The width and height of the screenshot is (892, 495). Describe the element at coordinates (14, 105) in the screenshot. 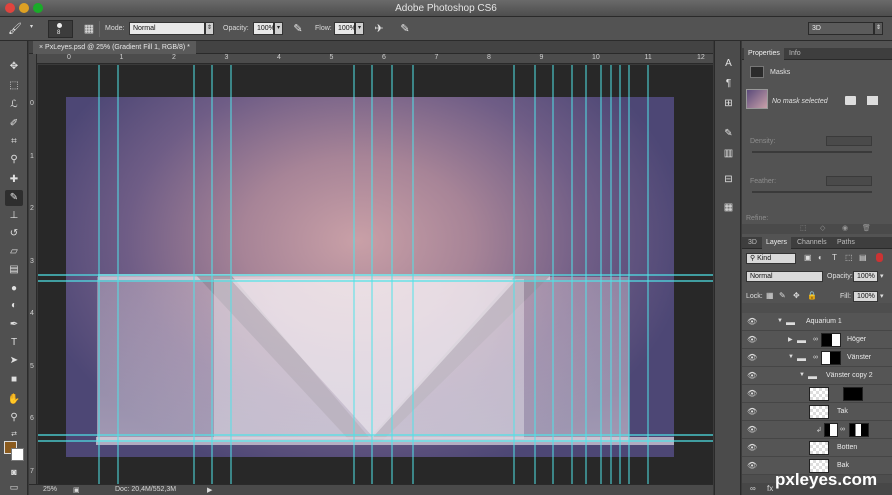

I see `lasso-icon: ℒ` at that location.